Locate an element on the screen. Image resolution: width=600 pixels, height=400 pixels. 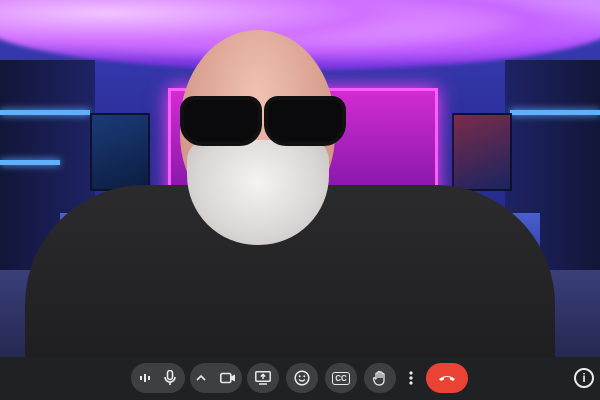
camera-icon is located at coordinates (228, 378).